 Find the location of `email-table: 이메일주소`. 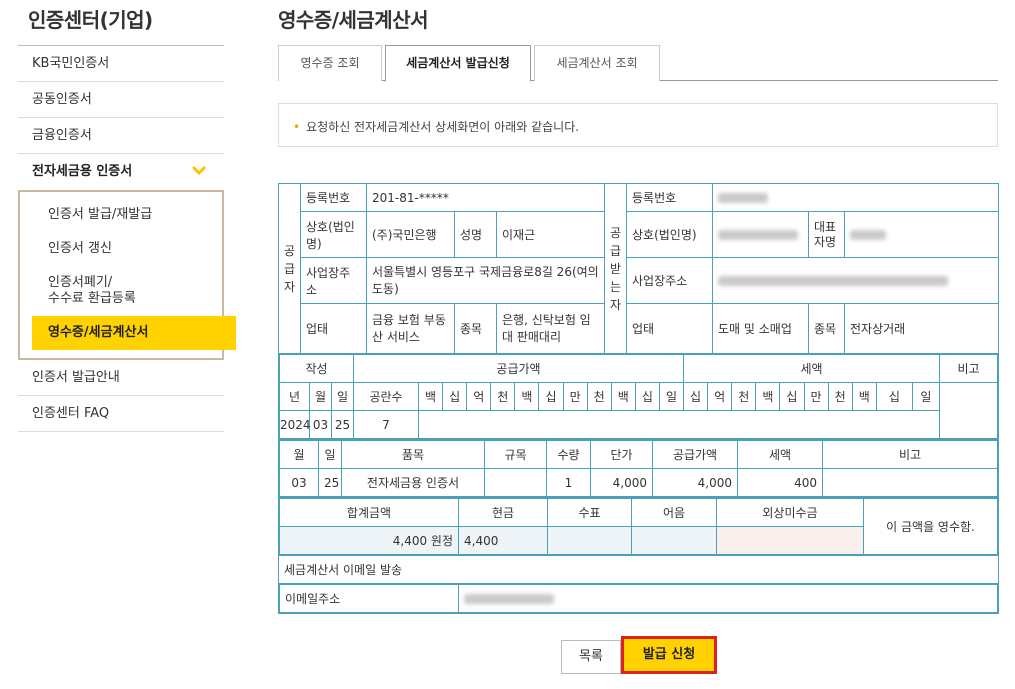

email-table: 이메일주소 is located at coordinates (639, 598).